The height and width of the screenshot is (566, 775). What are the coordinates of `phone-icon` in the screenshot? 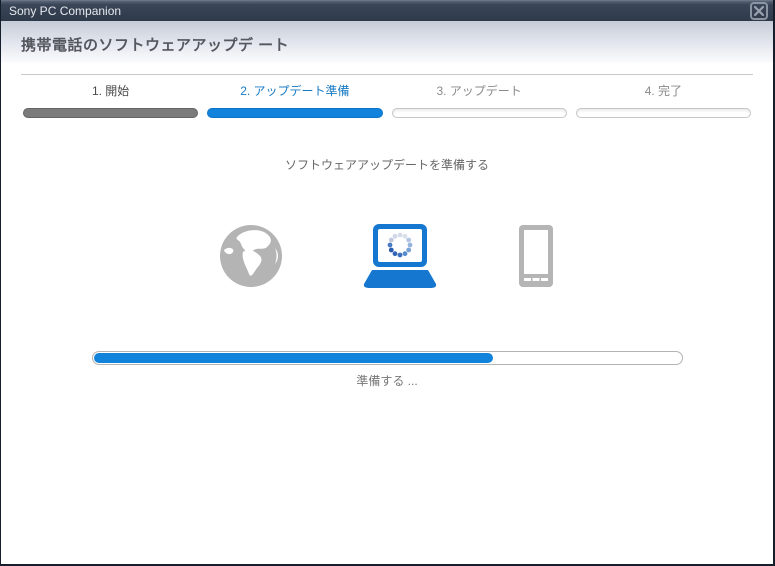 It's located at (536, 256).